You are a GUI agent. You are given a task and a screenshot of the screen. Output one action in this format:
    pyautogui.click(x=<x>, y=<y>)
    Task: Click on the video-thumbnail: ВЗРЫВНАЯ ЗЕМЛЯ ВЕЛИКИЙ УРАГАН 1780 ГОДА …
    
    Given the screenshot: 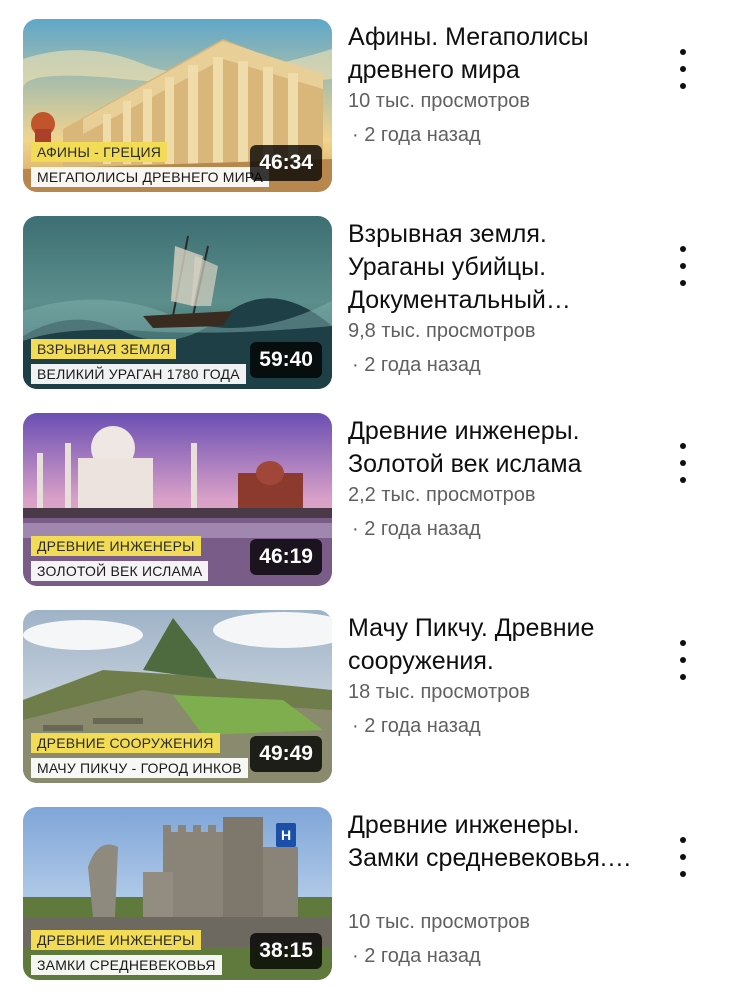 What is the action you would take?
    pyautogui.click(x=177, y=302)
    